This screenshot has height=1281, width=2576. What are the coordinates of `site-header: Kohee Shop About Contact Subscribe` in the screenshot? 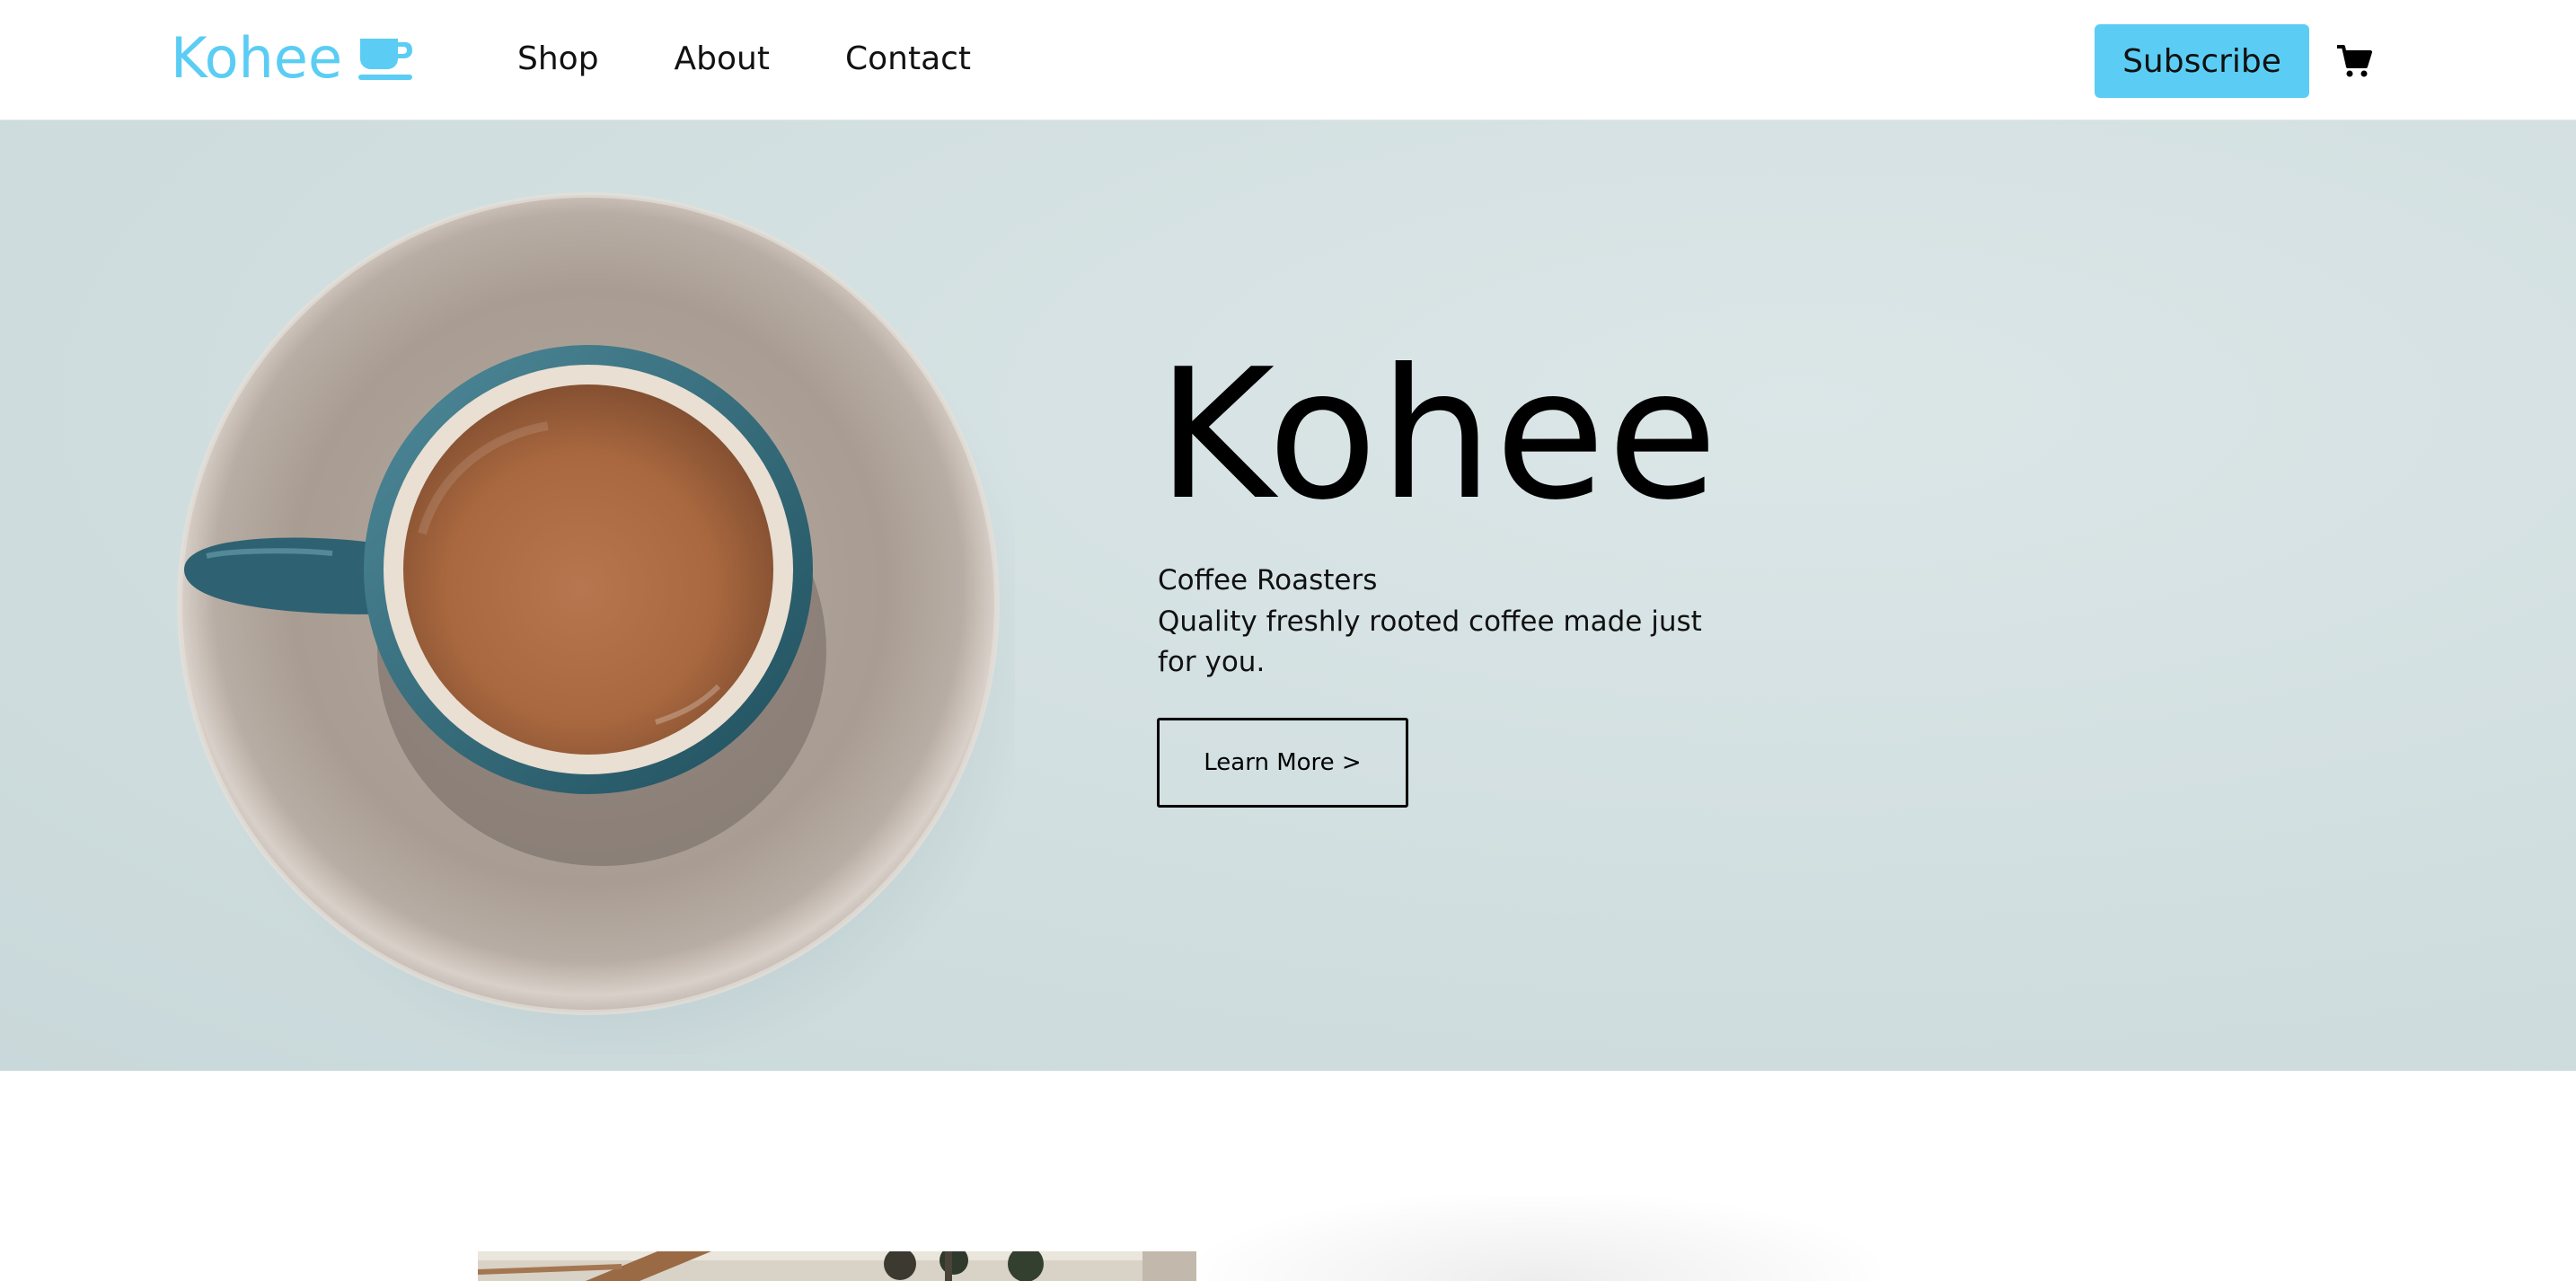 It's located at (1288, 60).